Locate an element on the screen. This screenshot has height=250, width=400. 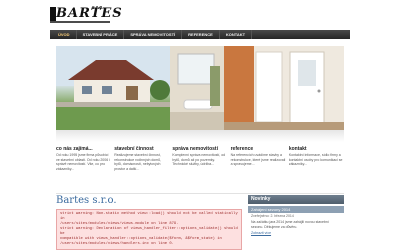
hero-shadow is located at coordinates (200, 136).